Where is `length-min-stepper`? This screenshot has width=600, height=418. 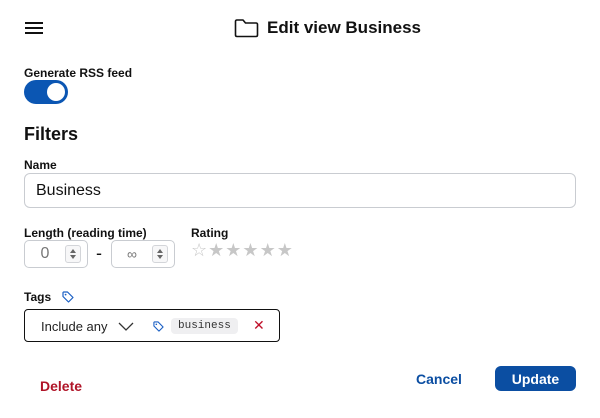
length-min-stepper is located at coordinates (73, 254).